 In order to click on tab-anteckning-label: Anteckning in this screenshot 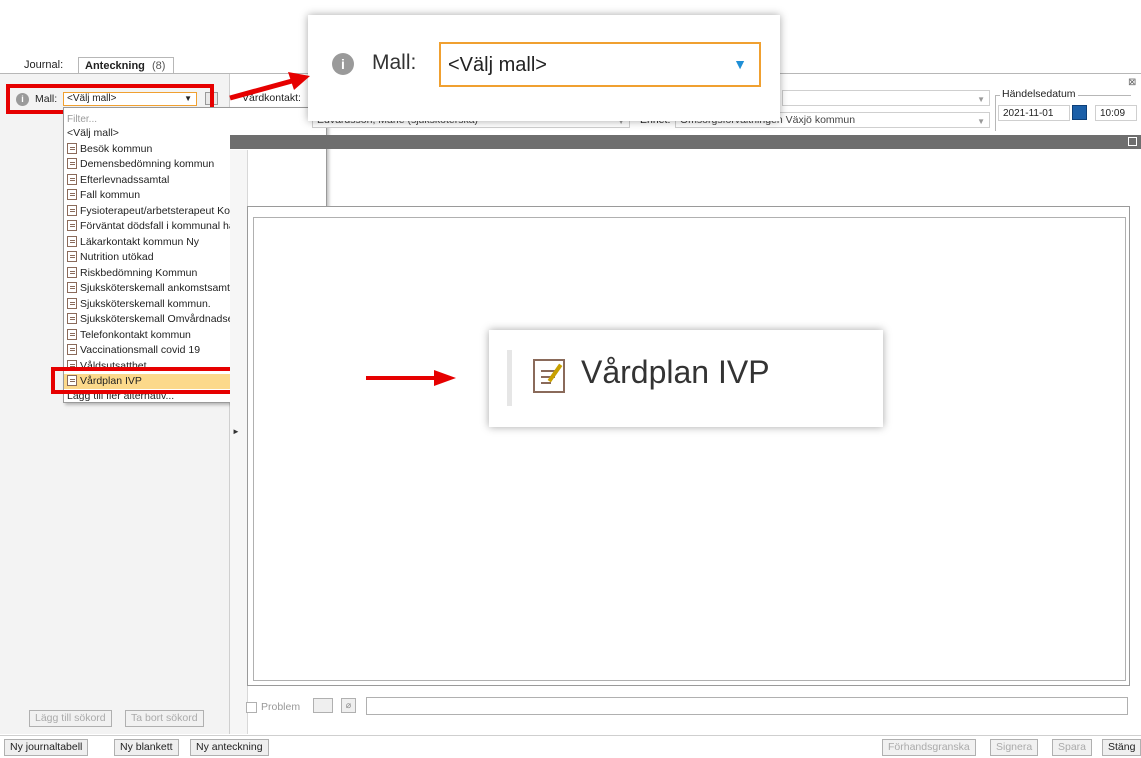, I will do `click(115, 66)`.